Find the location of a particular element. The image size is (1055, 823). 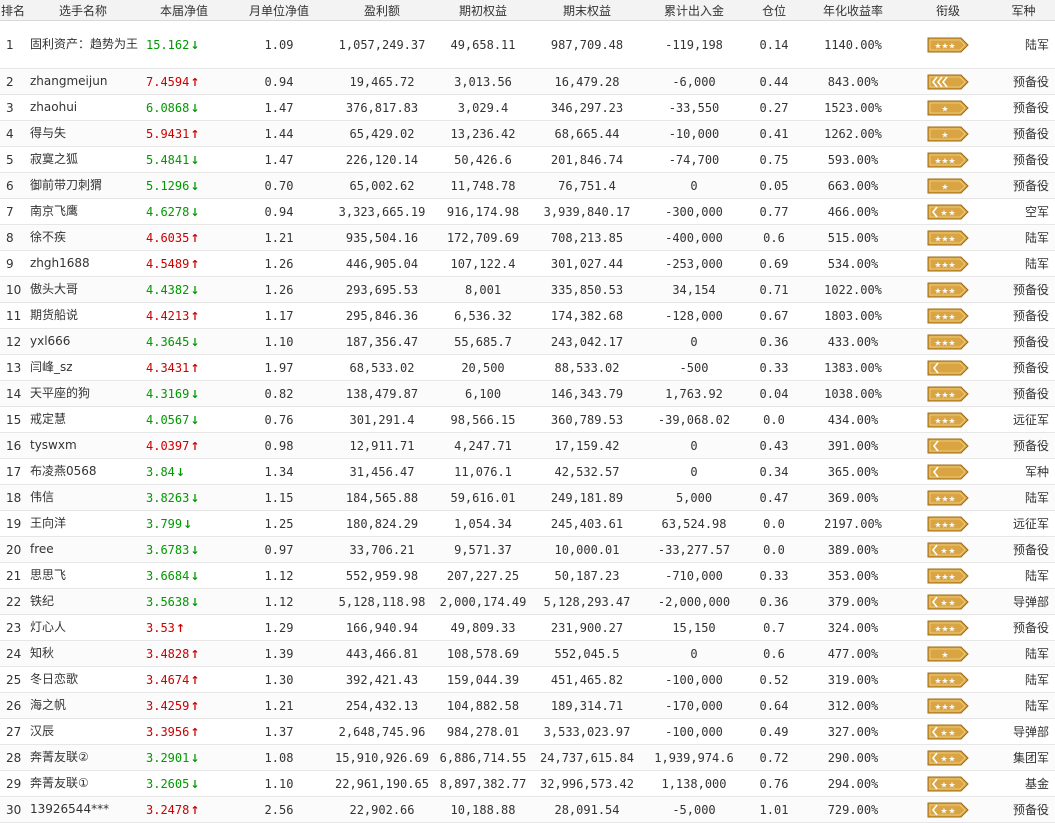

player-name: 御前带刀刺猬 is located at coordinates (83, 185).